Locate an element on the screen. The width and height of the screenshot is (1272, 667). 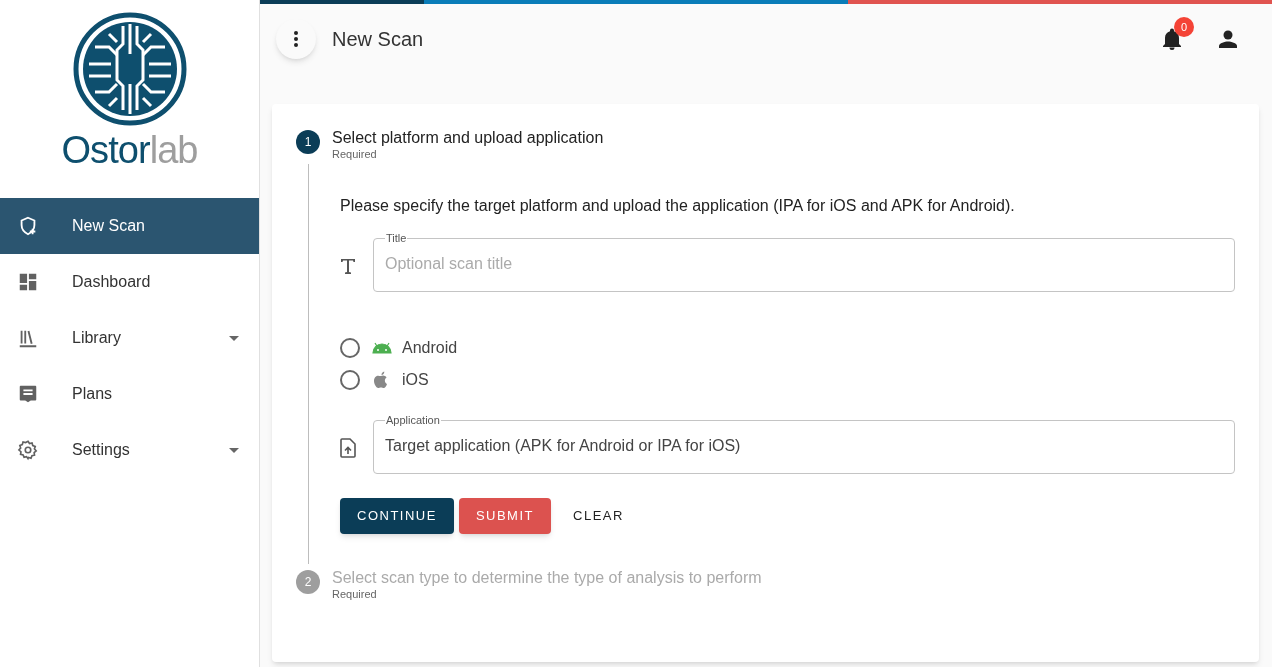
notification-count: 0 is located at coordinates (1184, 27).